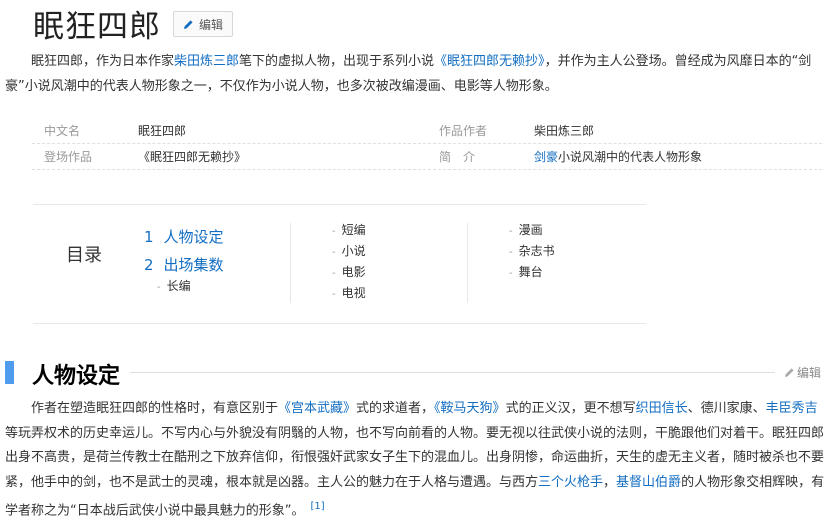  What do you see at coordinates (530, 272) in the screenshot?
I see `toc-subitem-label: 舞台` at bounding box center [530, 272].